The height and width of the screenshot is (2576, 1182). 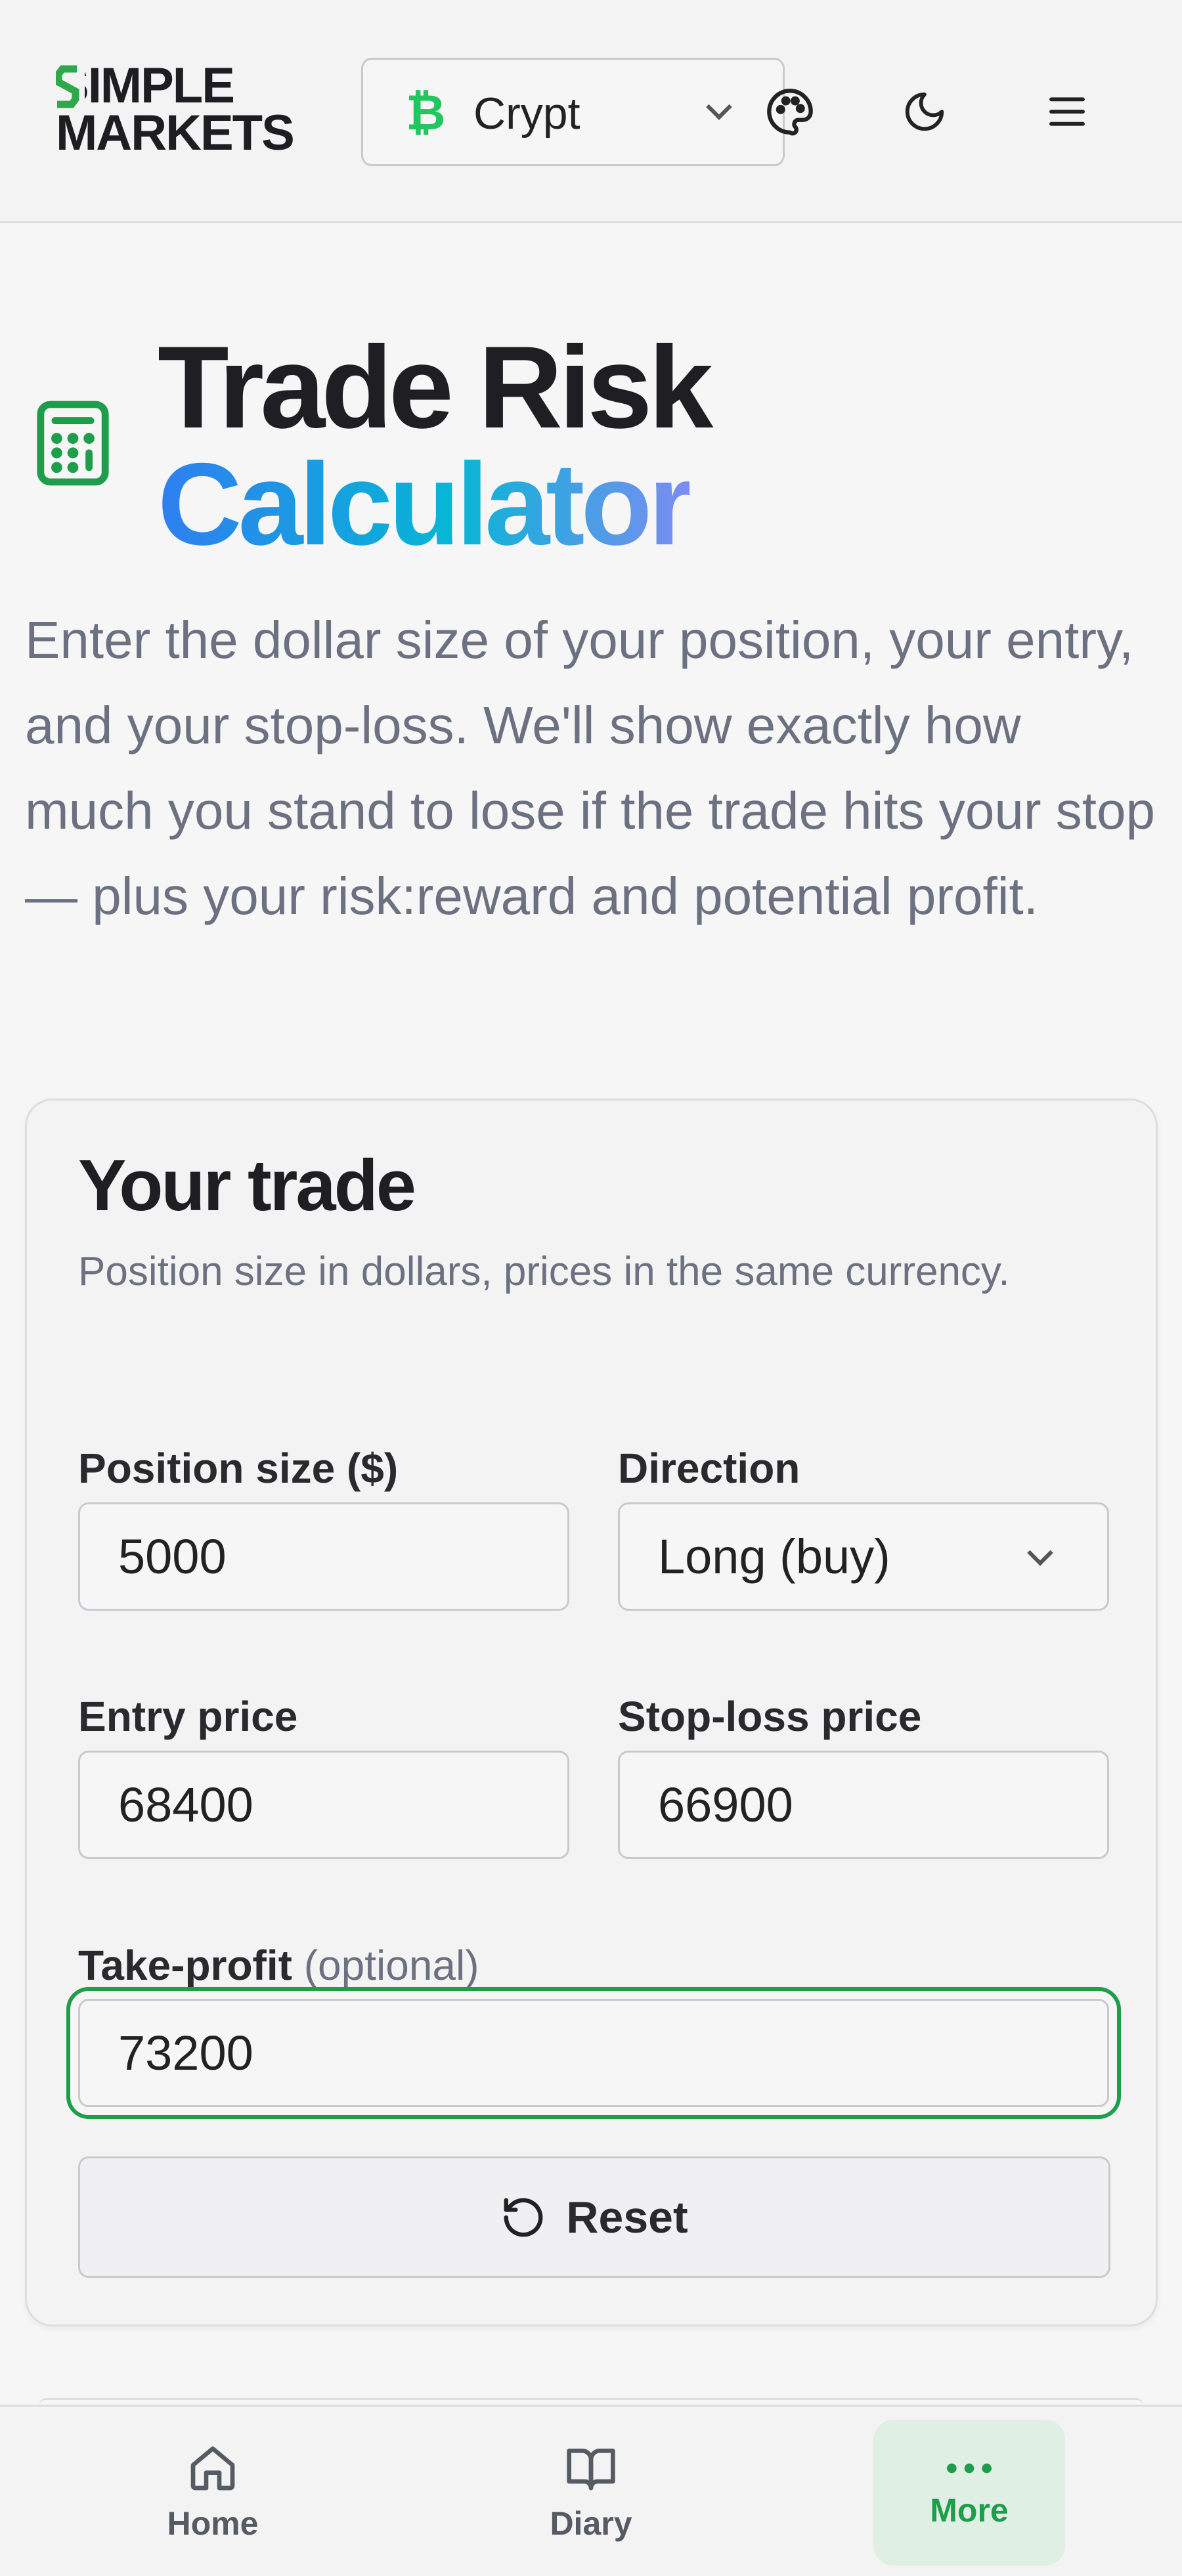 I want to click on calculator-icon, so click(x=73, y=443).